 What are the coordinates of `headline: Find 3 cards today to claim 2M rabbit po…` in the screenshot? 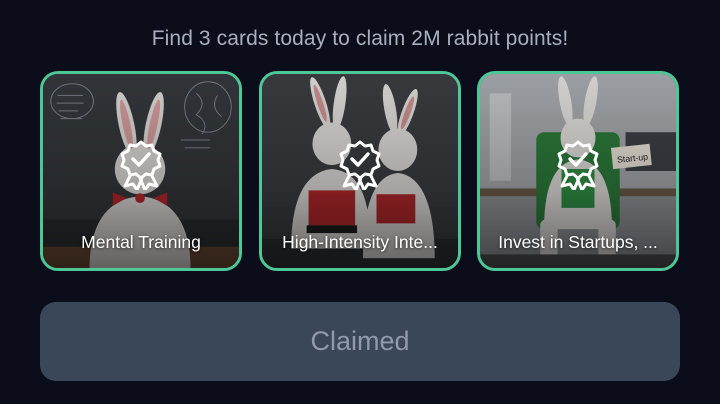 It's located at (360, 38).